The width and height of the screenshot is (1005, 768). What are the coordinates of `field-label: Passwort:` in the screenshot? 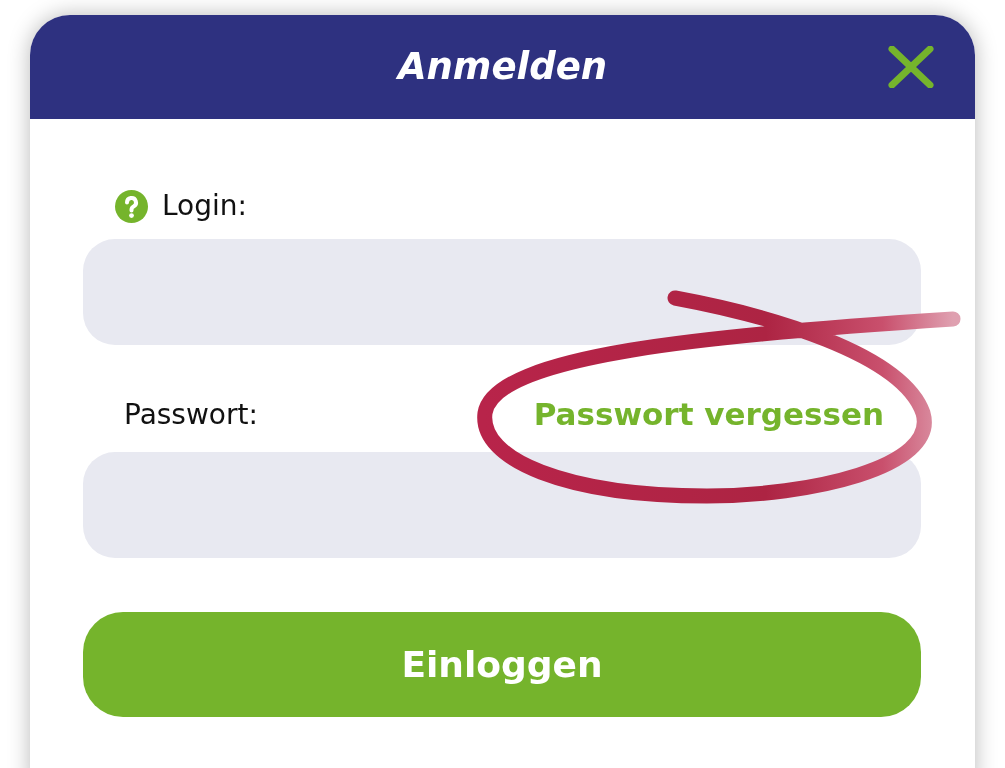 It's located at (191, 415).